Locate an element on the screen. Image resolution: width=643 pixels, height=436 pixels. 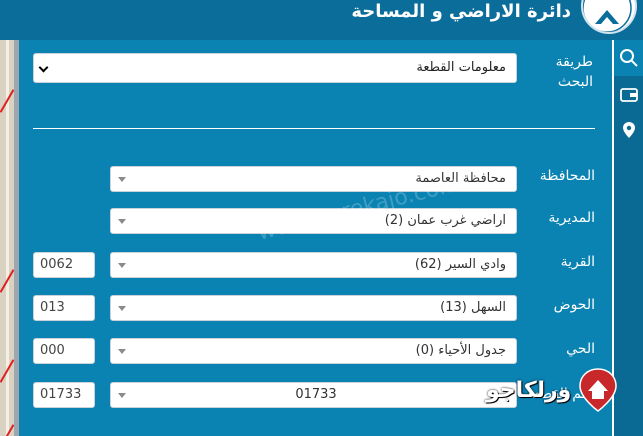
app-header: دائرة الاراضي و المساحة is located at coordinates (321, 20).